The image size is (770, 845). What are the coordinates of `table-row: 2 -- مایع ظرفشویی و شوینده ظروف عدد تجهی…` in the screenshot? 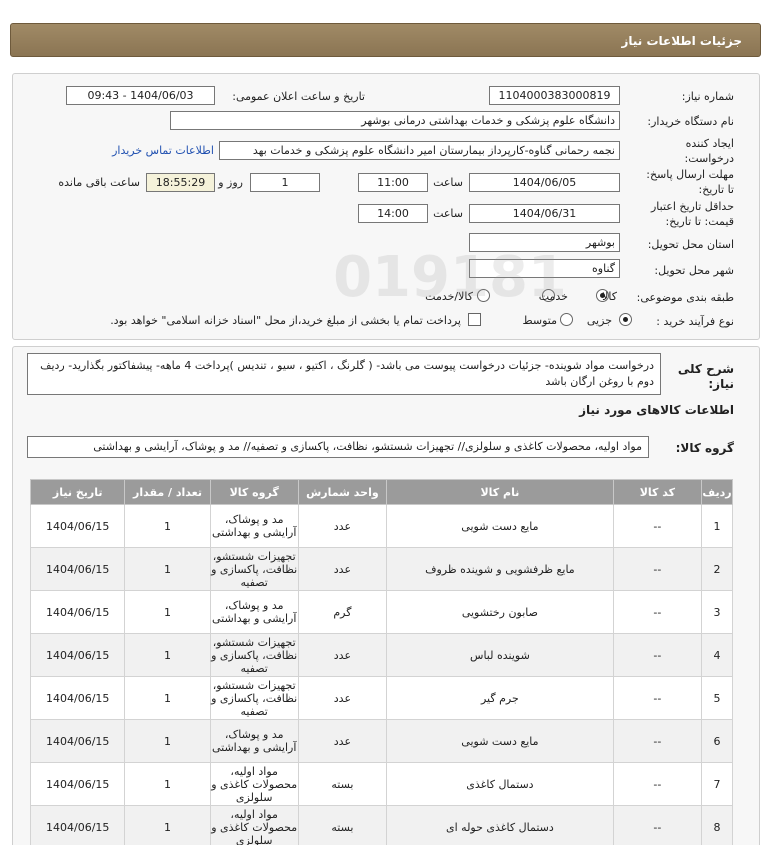 It's located at (381, 569).